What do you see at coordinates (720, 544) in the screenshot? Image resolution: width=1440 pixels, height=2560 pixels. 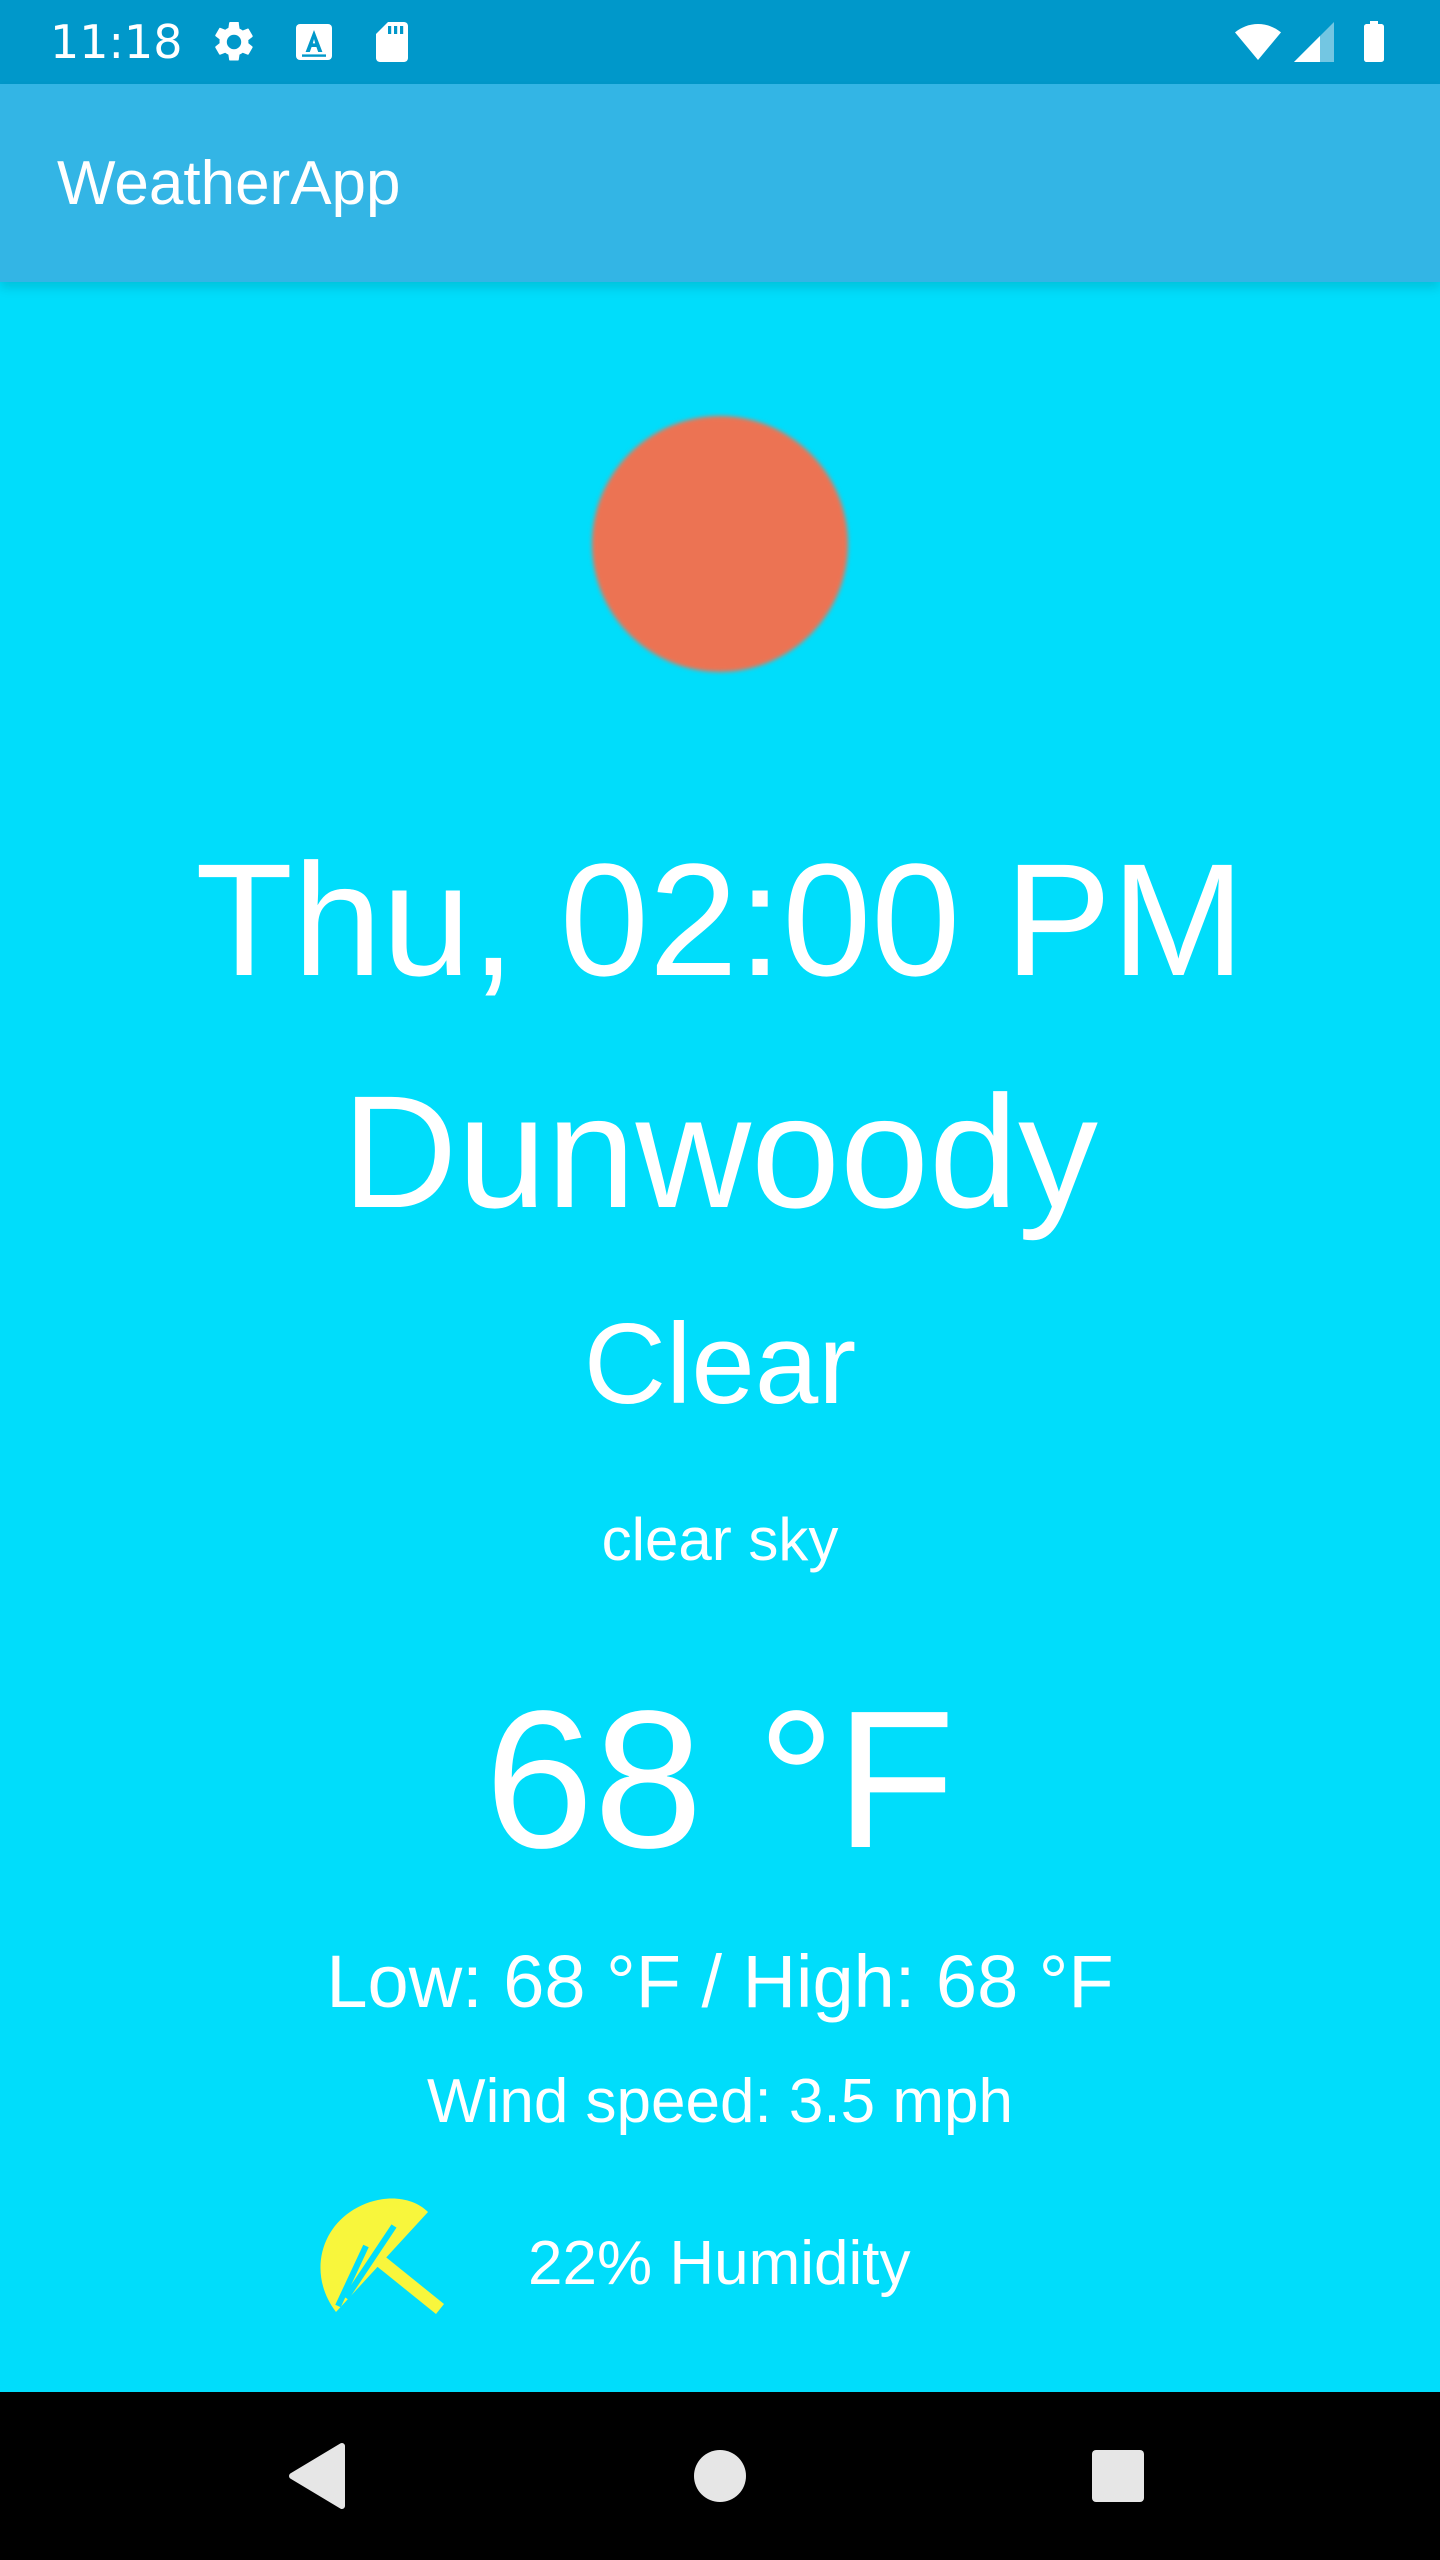 I see `sun-icon` at bounding box center [720, 544].